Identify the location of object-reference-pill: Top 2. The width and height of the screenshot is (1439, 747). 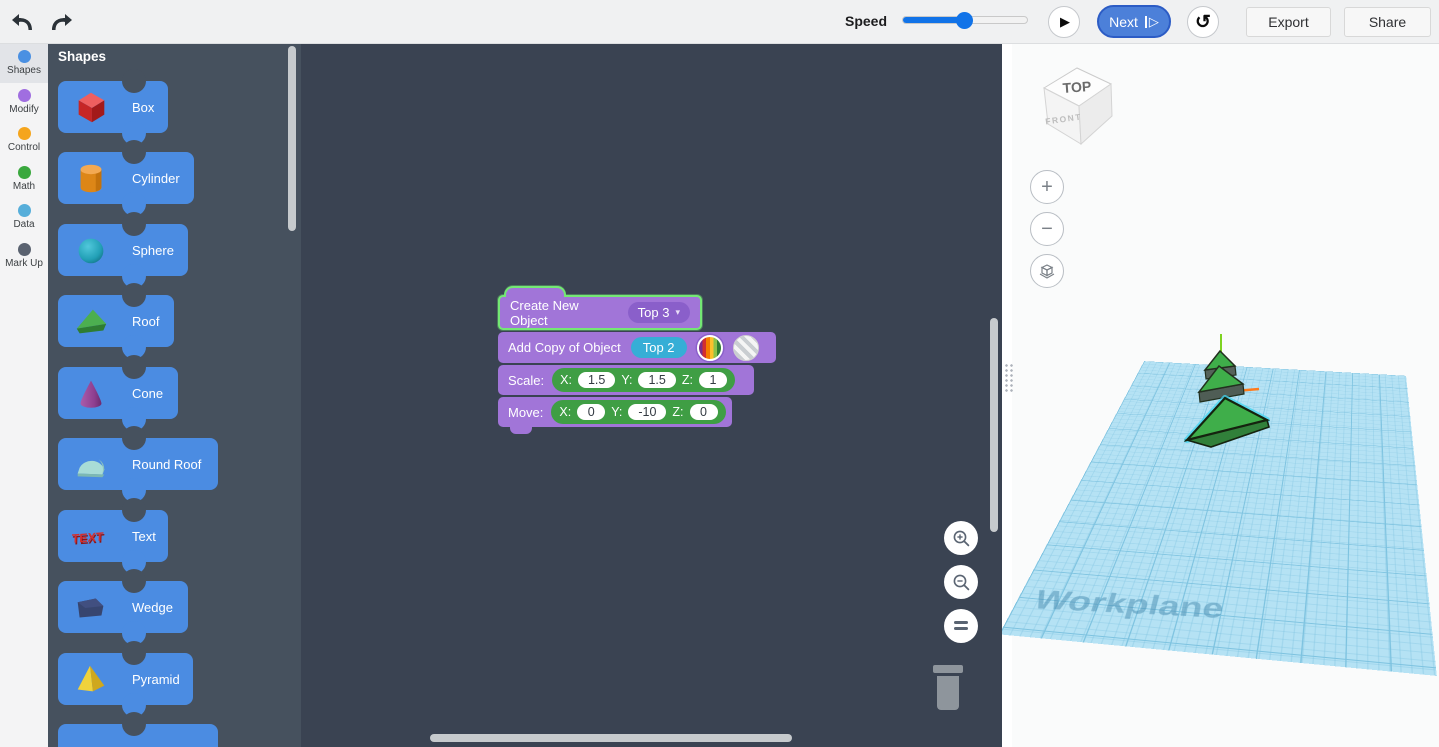
(658, 347).